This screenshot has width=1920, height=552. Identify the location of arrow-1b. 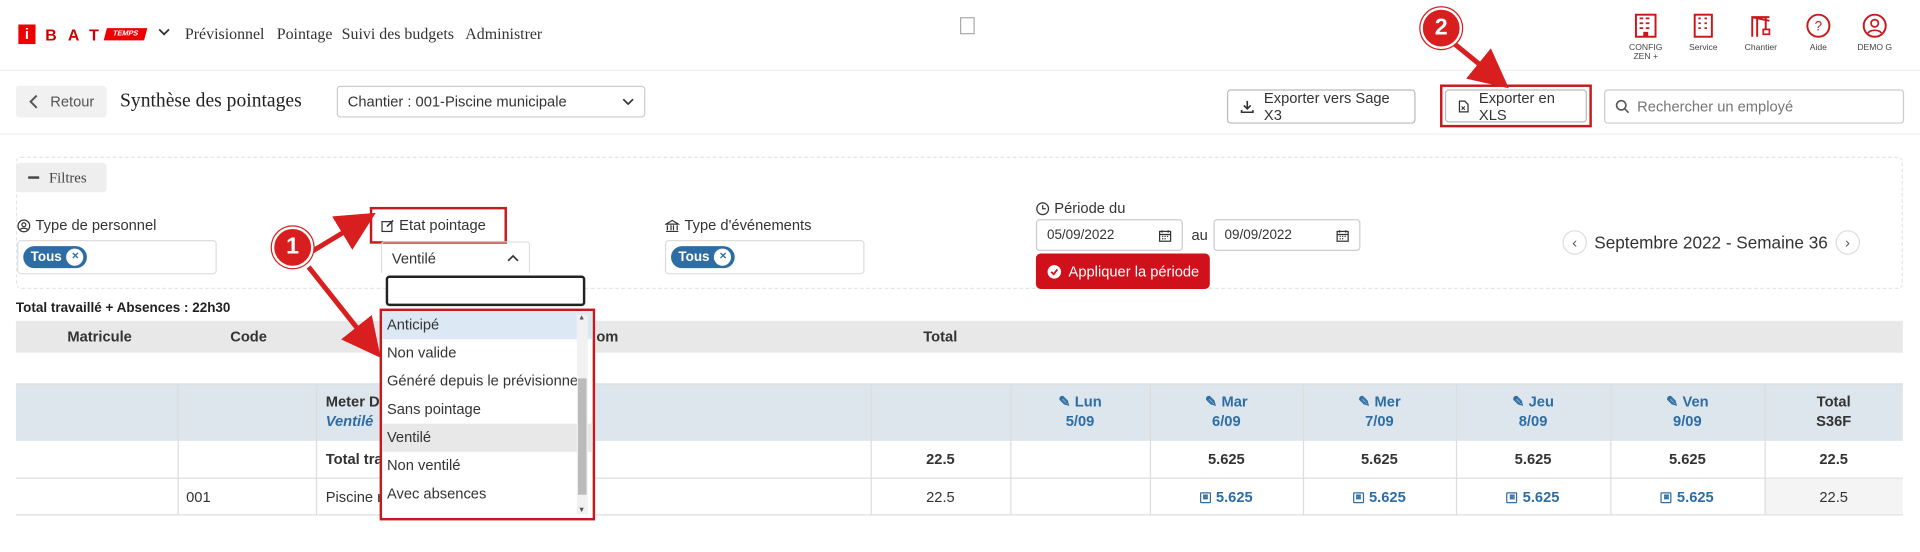
(343, 311).